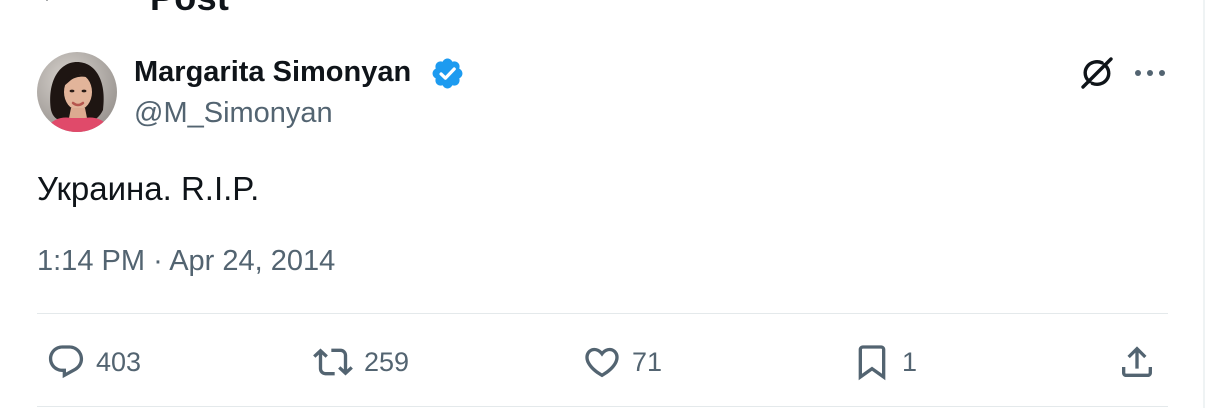 The image size is (1210, 408). Describe the element at coordinates (1204, 204) in the screenshot. I see `column-border` at that location.